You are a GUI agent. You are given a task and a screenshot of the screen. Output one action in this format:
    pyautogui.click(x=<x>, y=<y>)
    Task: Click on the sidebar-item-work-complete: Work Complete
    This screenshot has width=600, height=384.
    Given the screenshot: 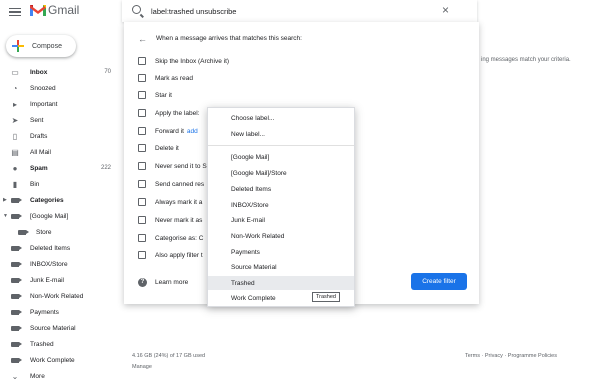 What is the action you would take?
    pyautogui.click(x=59, y=360)
    